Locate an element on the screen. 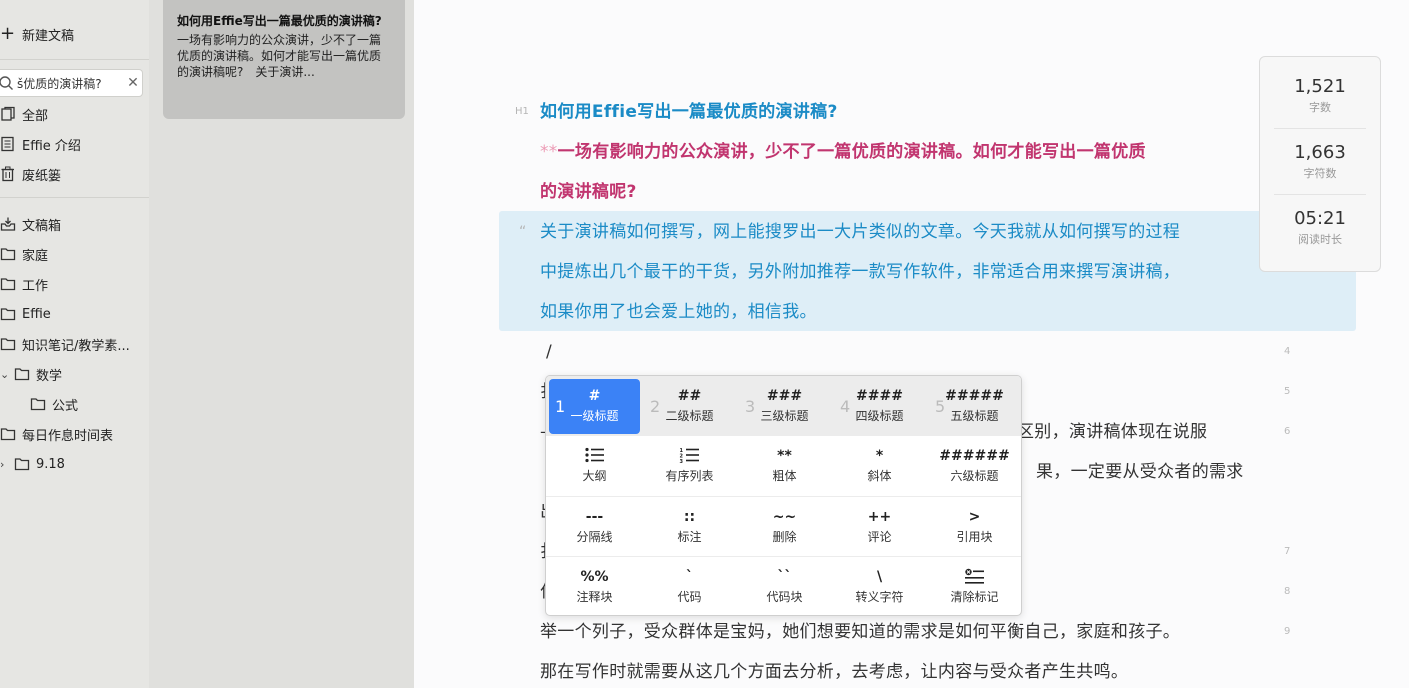 Image resolution: width=1409 pixels, height=688 pixels. search-text: š优质的演讲稿? is located at coordinates (69, 83).